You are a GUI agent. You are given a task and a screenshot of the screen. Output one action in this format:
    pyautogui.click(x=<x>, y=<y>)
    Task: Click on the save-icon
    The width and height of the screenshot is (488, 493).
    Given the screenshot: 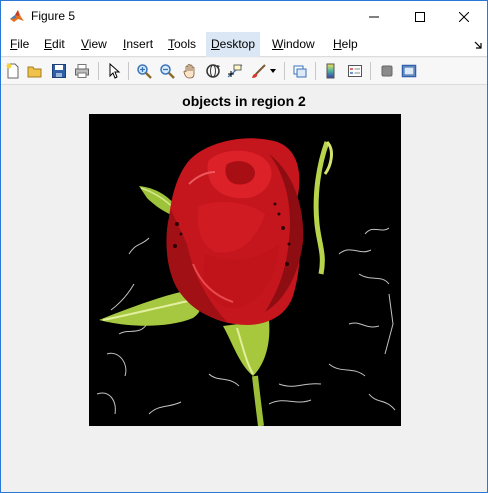 What is the action you would take?
    pyautogui.click(x=59, y=71)
    